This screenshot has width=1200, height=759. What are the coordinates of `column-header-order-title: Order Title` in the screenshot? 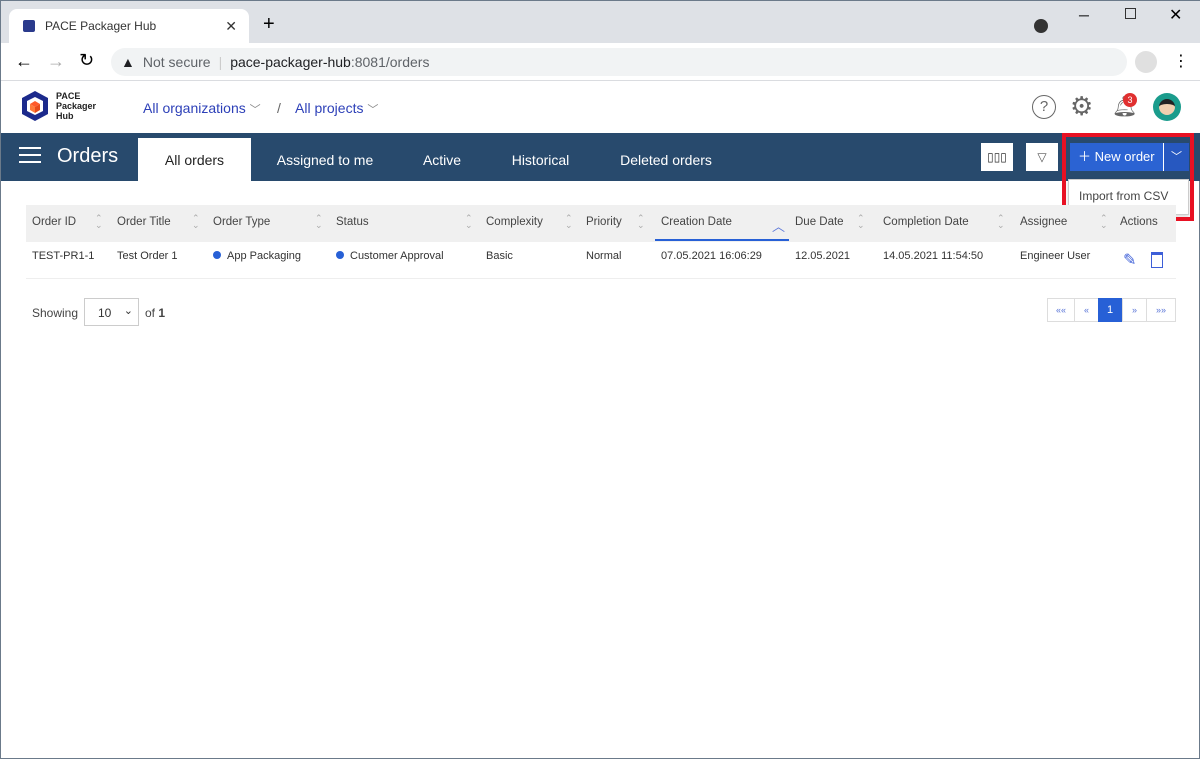 It's located at (144, 222).